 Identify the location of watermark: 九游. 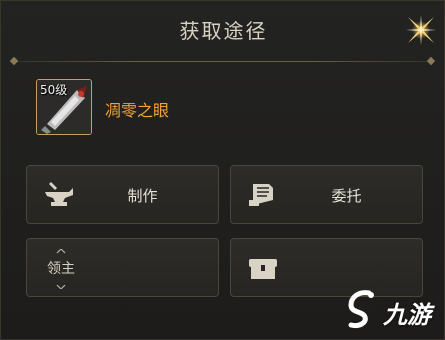
(390, 310).